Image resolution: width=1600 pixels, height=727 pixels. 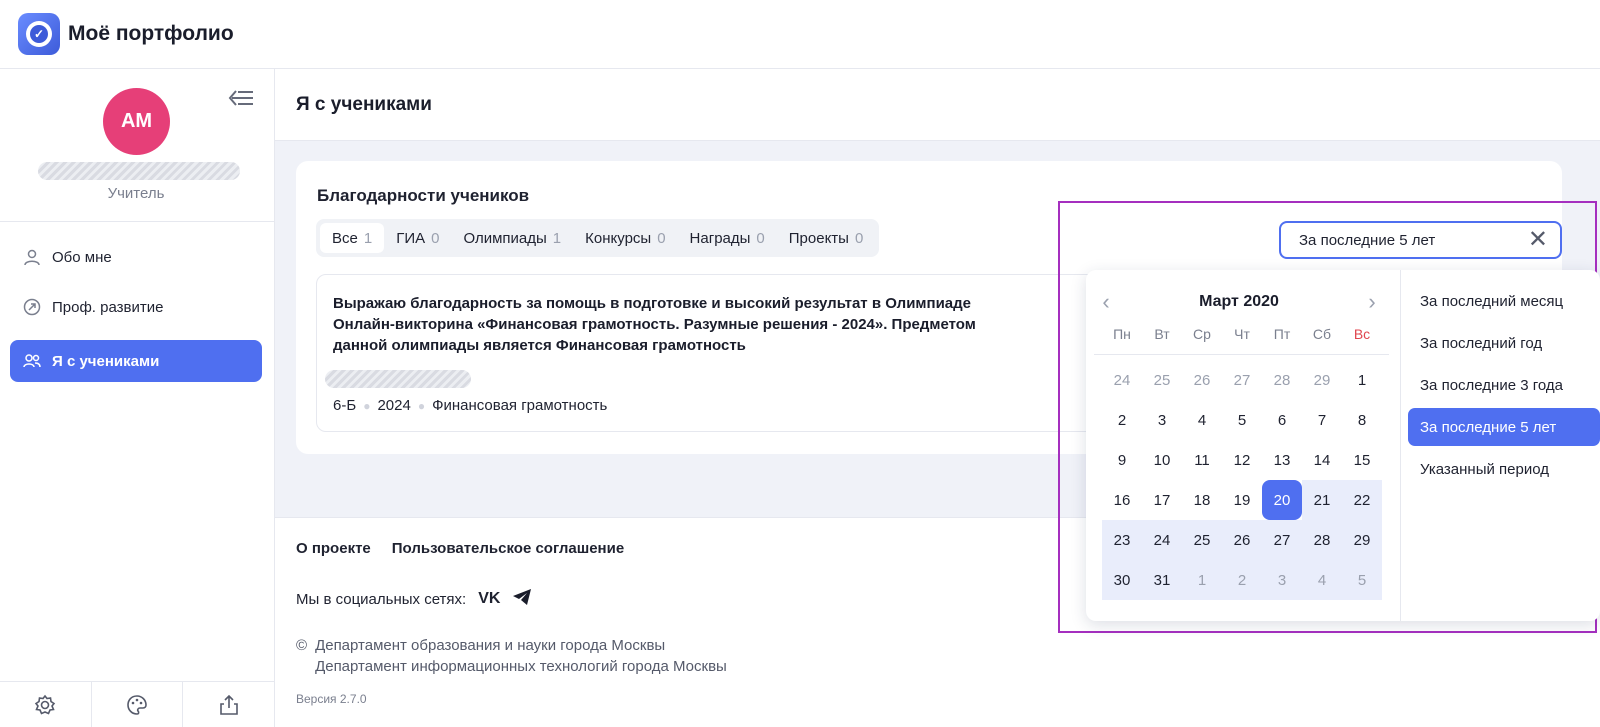 What do you see at coordinates (1362, 460) in the screenshot?
I see `calendar-day: 15` at bounding box center [1362, 460].